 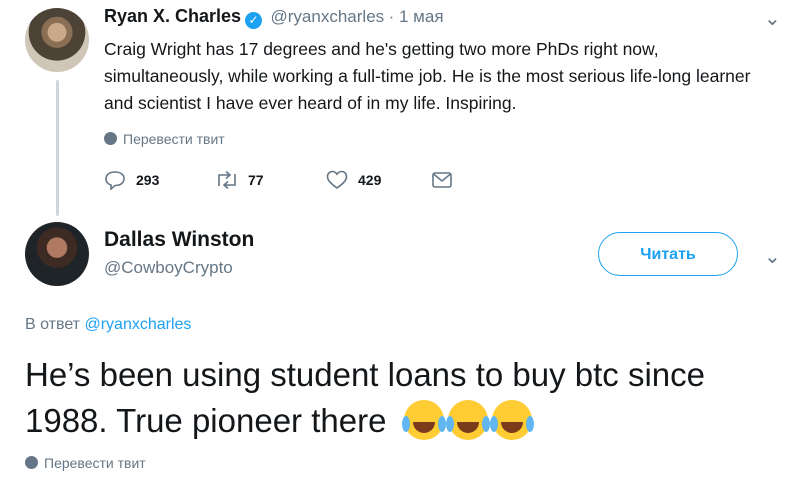 What do you see at coordinates (179, 268) in the screenshot?
I see `tweet2-author-handle: @CowboyCrypto` at bounding box center [179, 268].